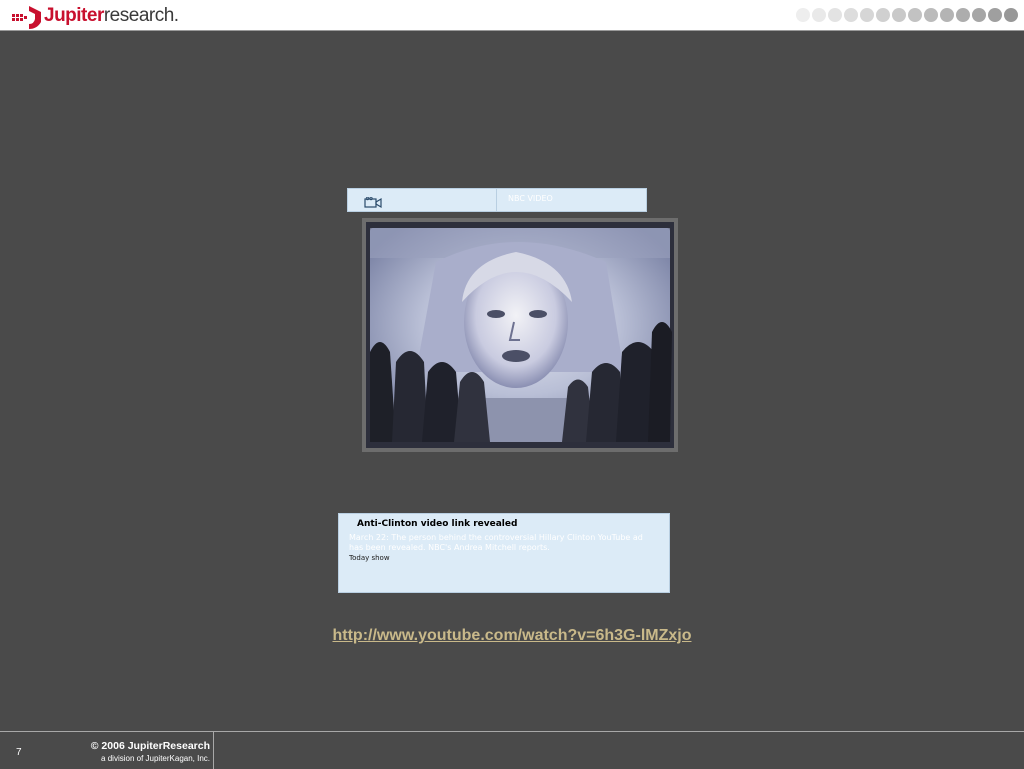 The image size is (1024, 769). I want to click on copyright-text: © 2006 JupiterResearch, so click(150, 746).